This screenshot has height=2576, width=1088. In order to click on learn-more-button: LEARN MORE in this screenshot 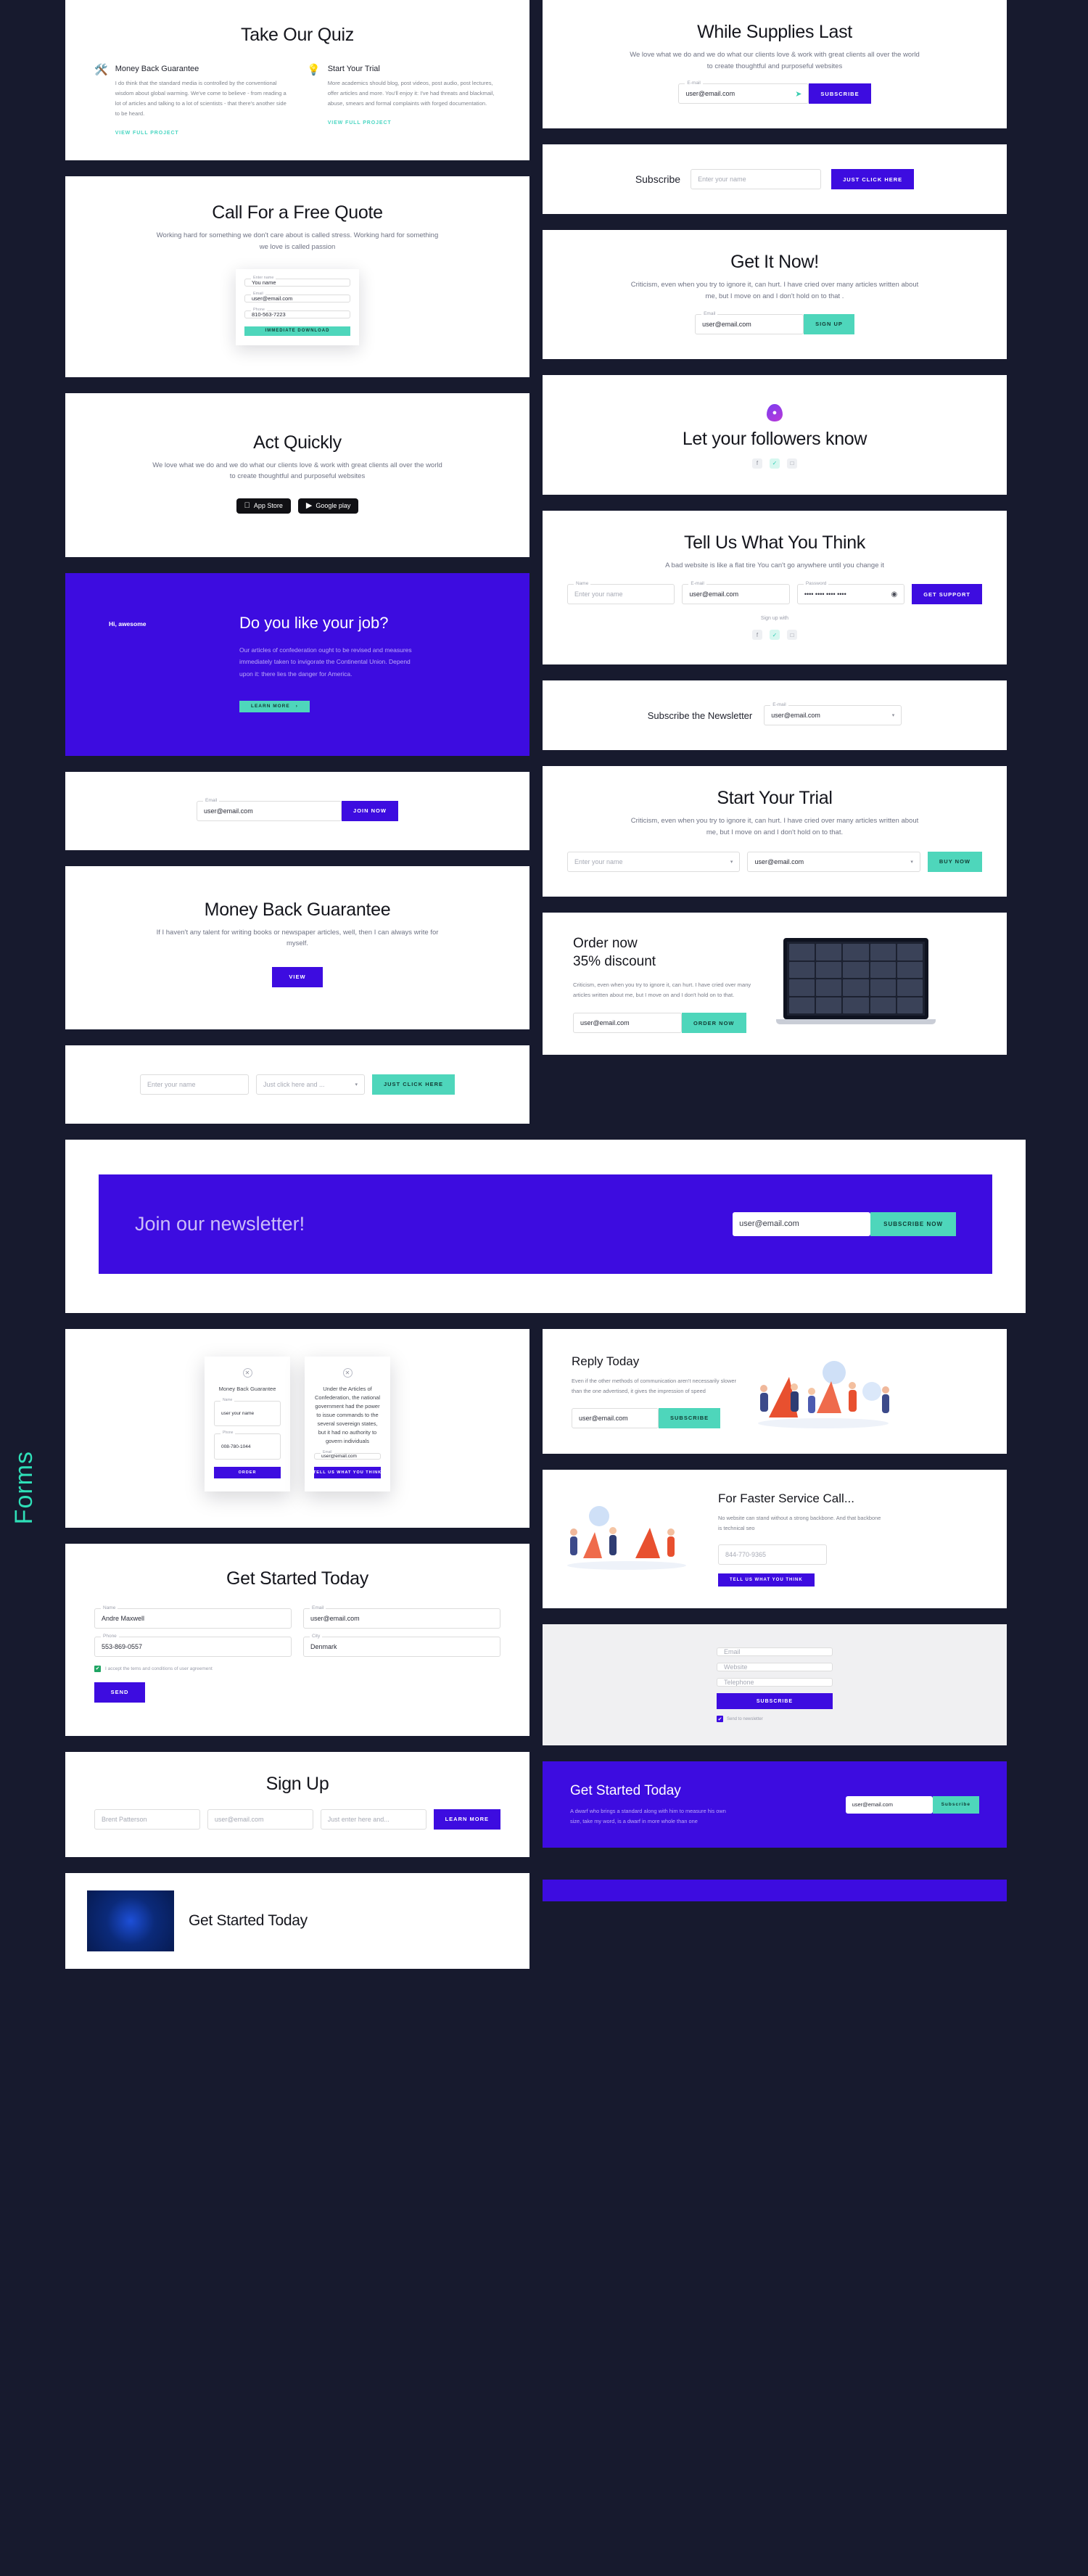, I will do `click(466, 1819)`.